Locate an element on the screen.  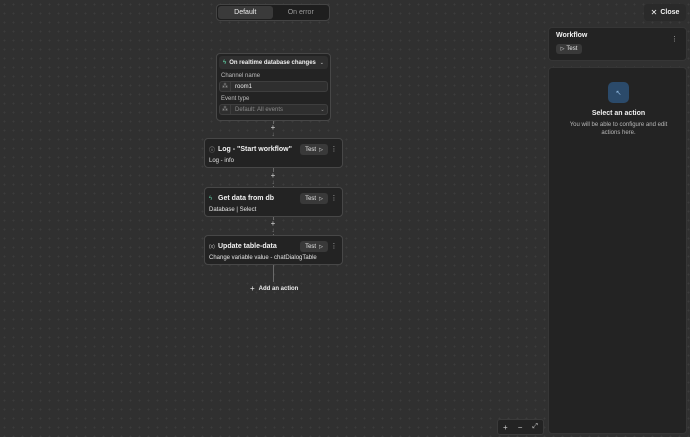
zoom-controls: + − ⤢ is located at coordinates (520, 427).